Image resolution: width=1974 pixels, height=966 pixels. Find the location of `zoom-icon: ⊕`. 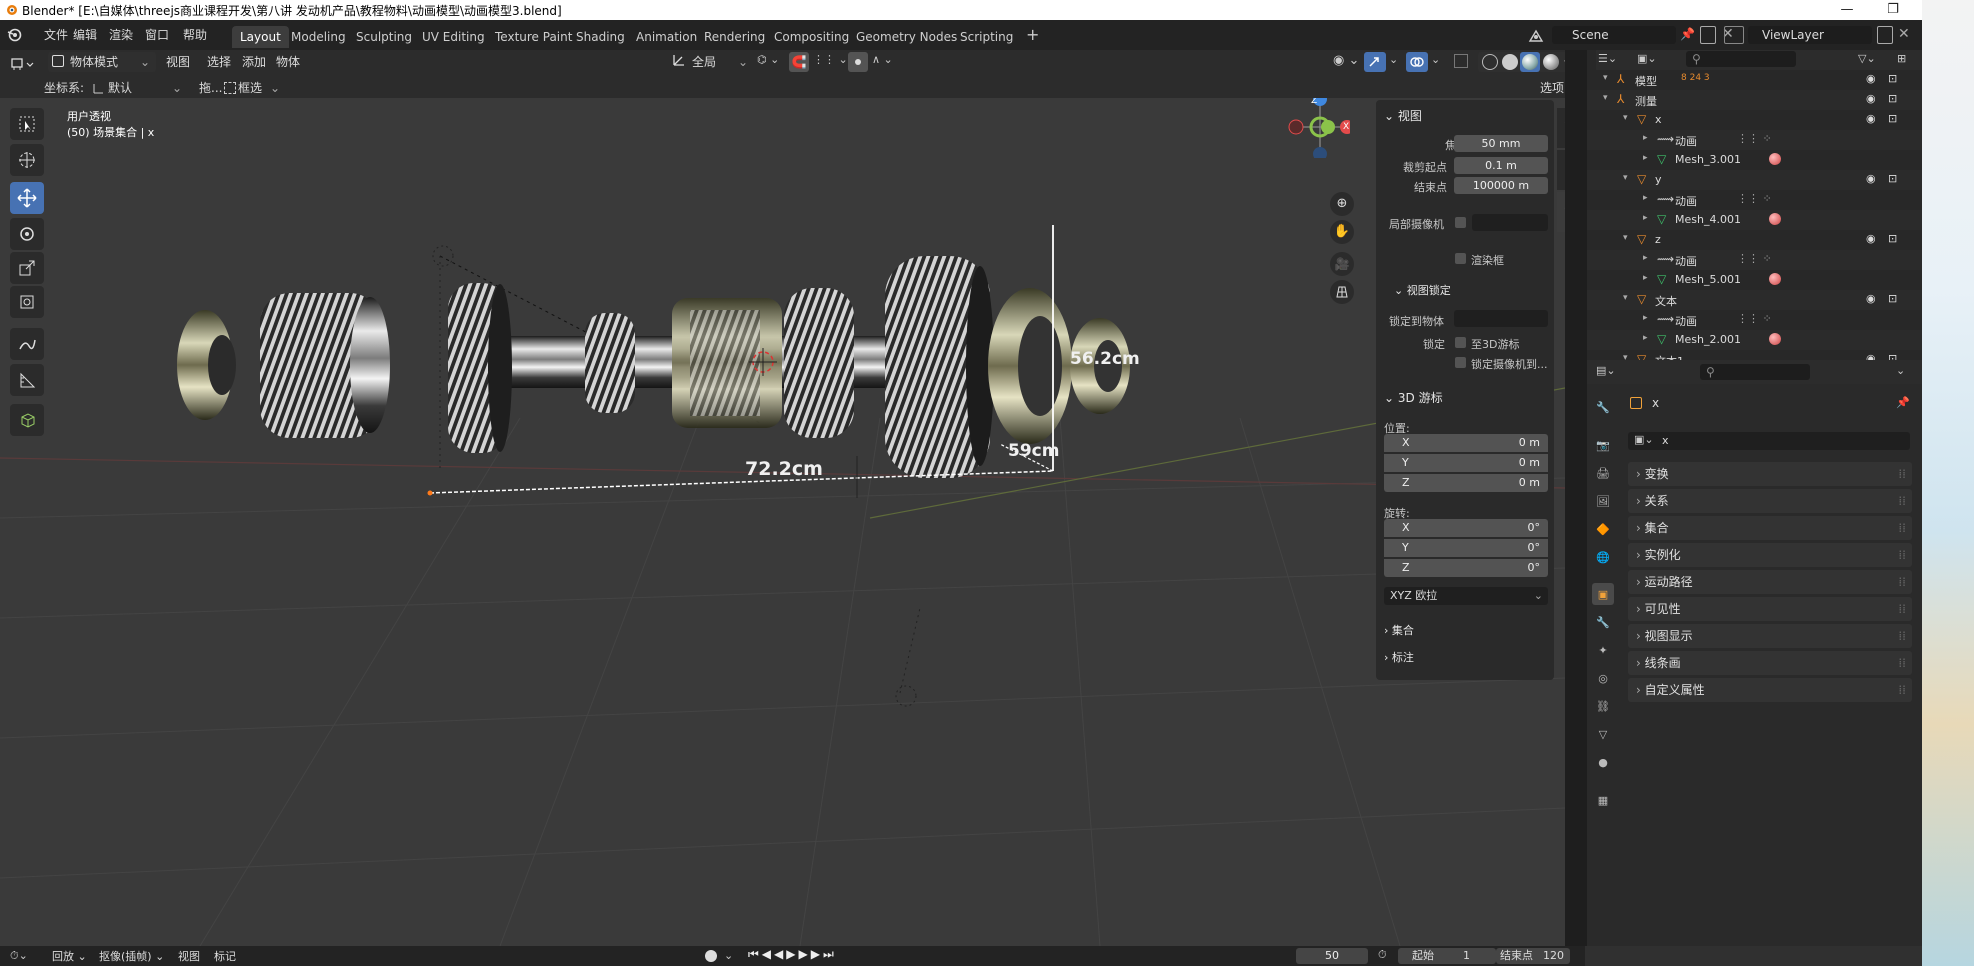

zoom-icon: ⊕ is located at coordinates (1342, 204).